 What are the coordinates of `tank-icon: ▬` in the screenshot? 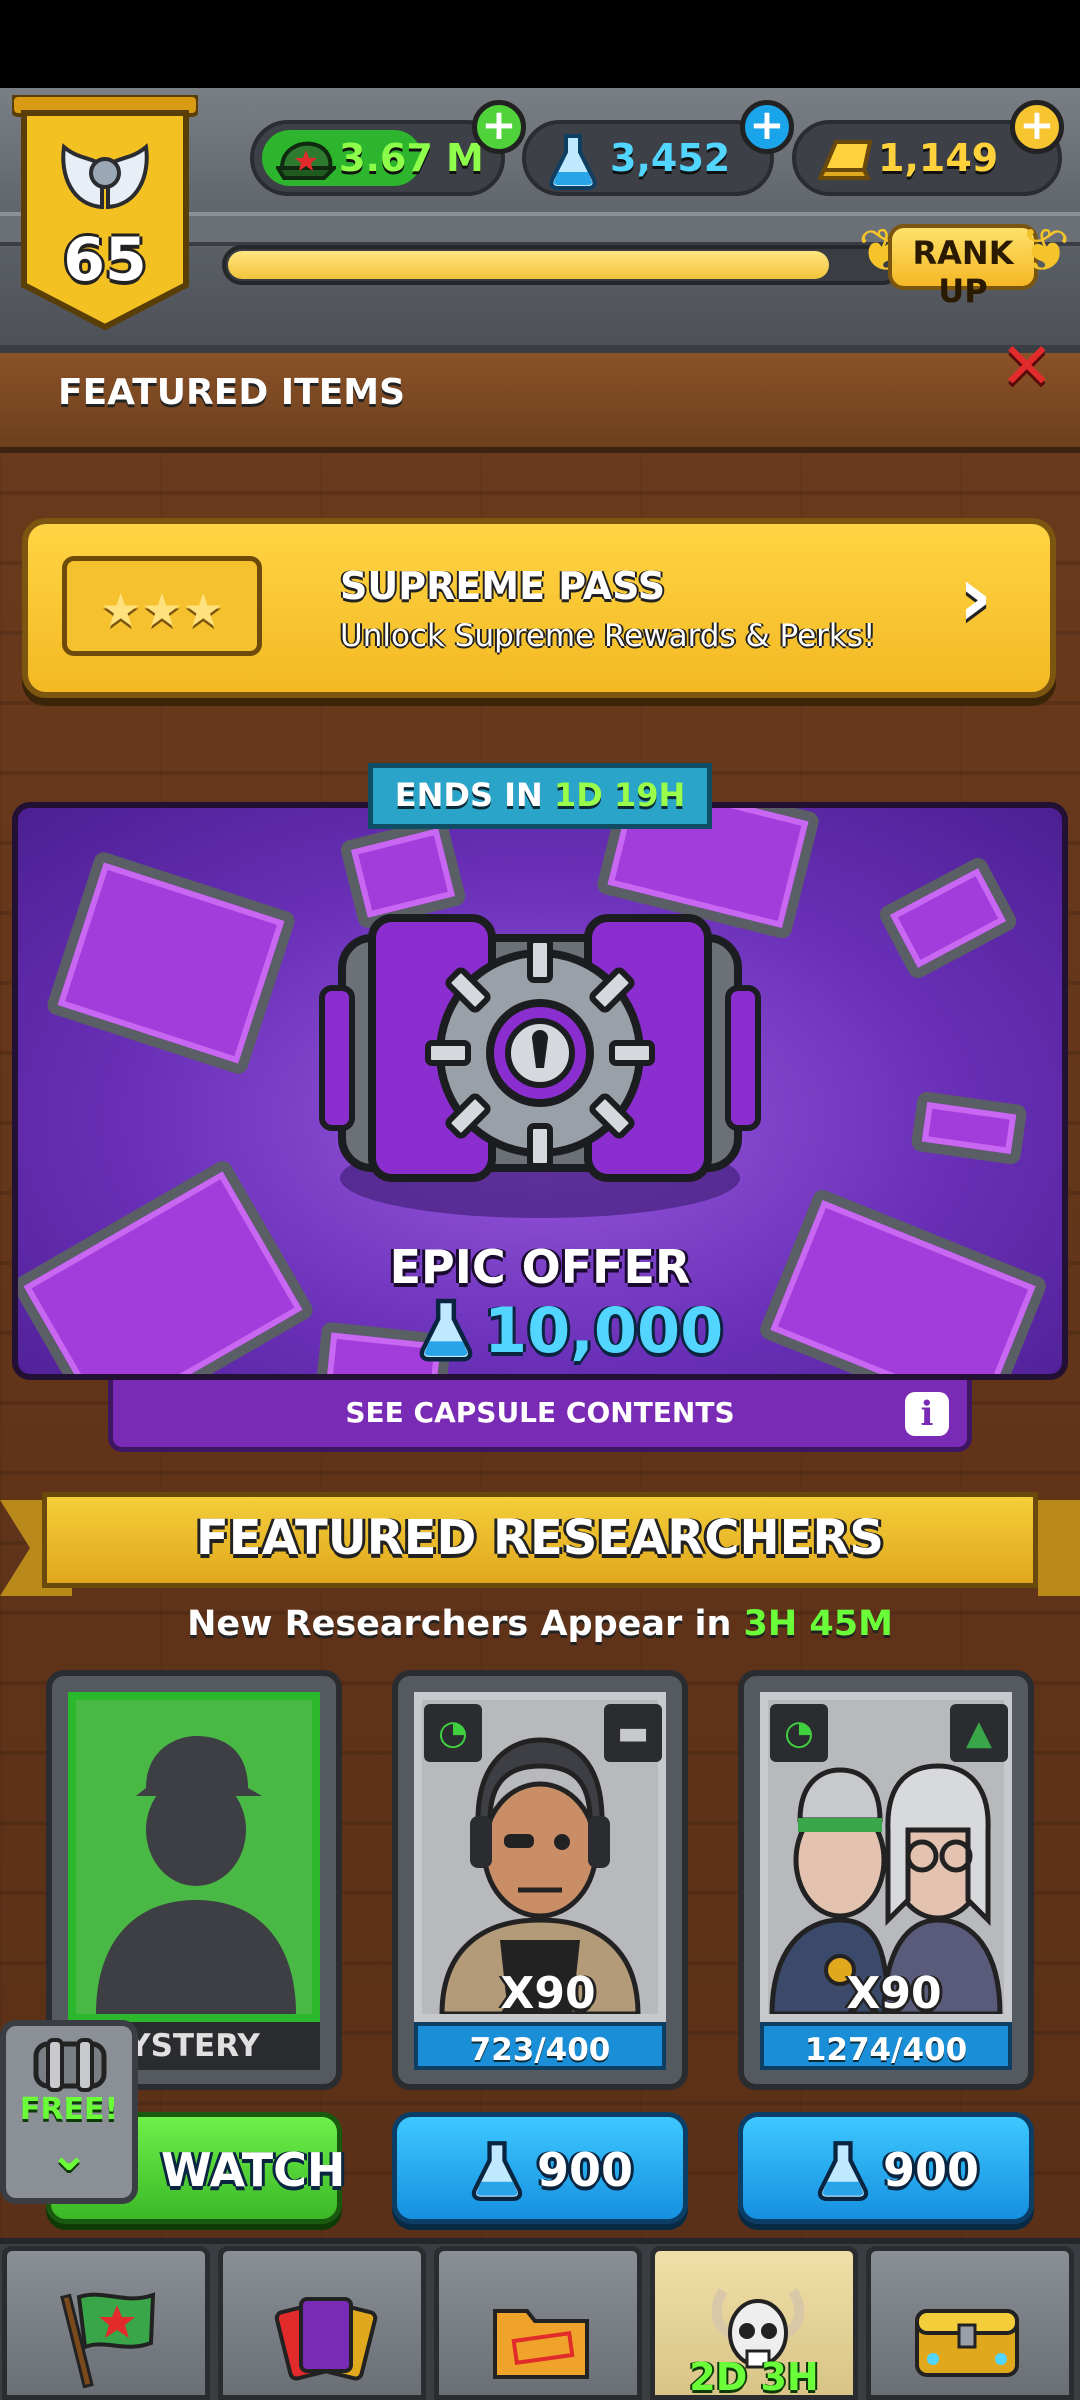 It's located at (633, 1733).